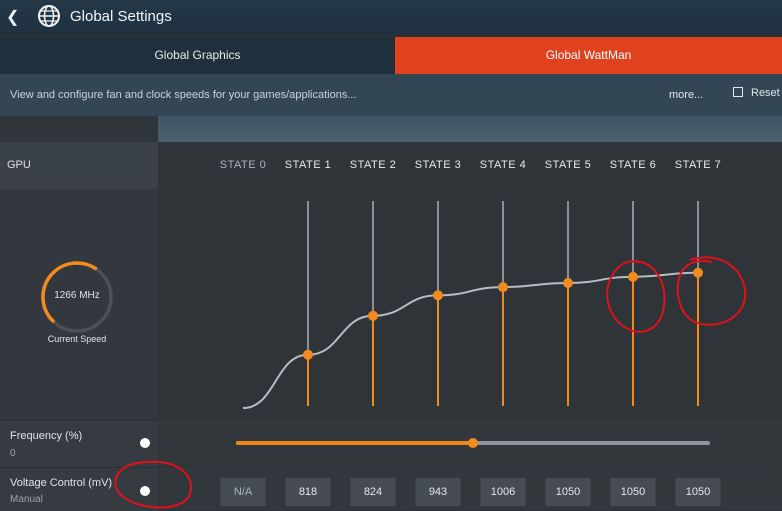 The image size is (782, 511). Describe the element at coordinates (588, 55) in the screenshot. I see `tab-global-wattman: Global WattMan` at that location.